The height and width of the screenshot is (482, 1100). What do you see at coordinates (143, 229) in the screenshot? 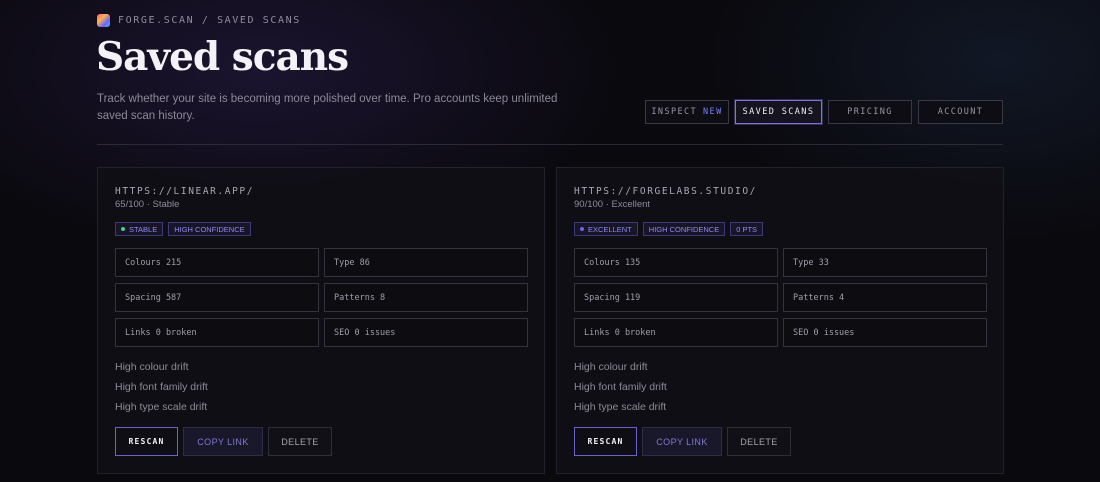
I see `status-badge-label: STABLE` at bounding box center [143, 229].